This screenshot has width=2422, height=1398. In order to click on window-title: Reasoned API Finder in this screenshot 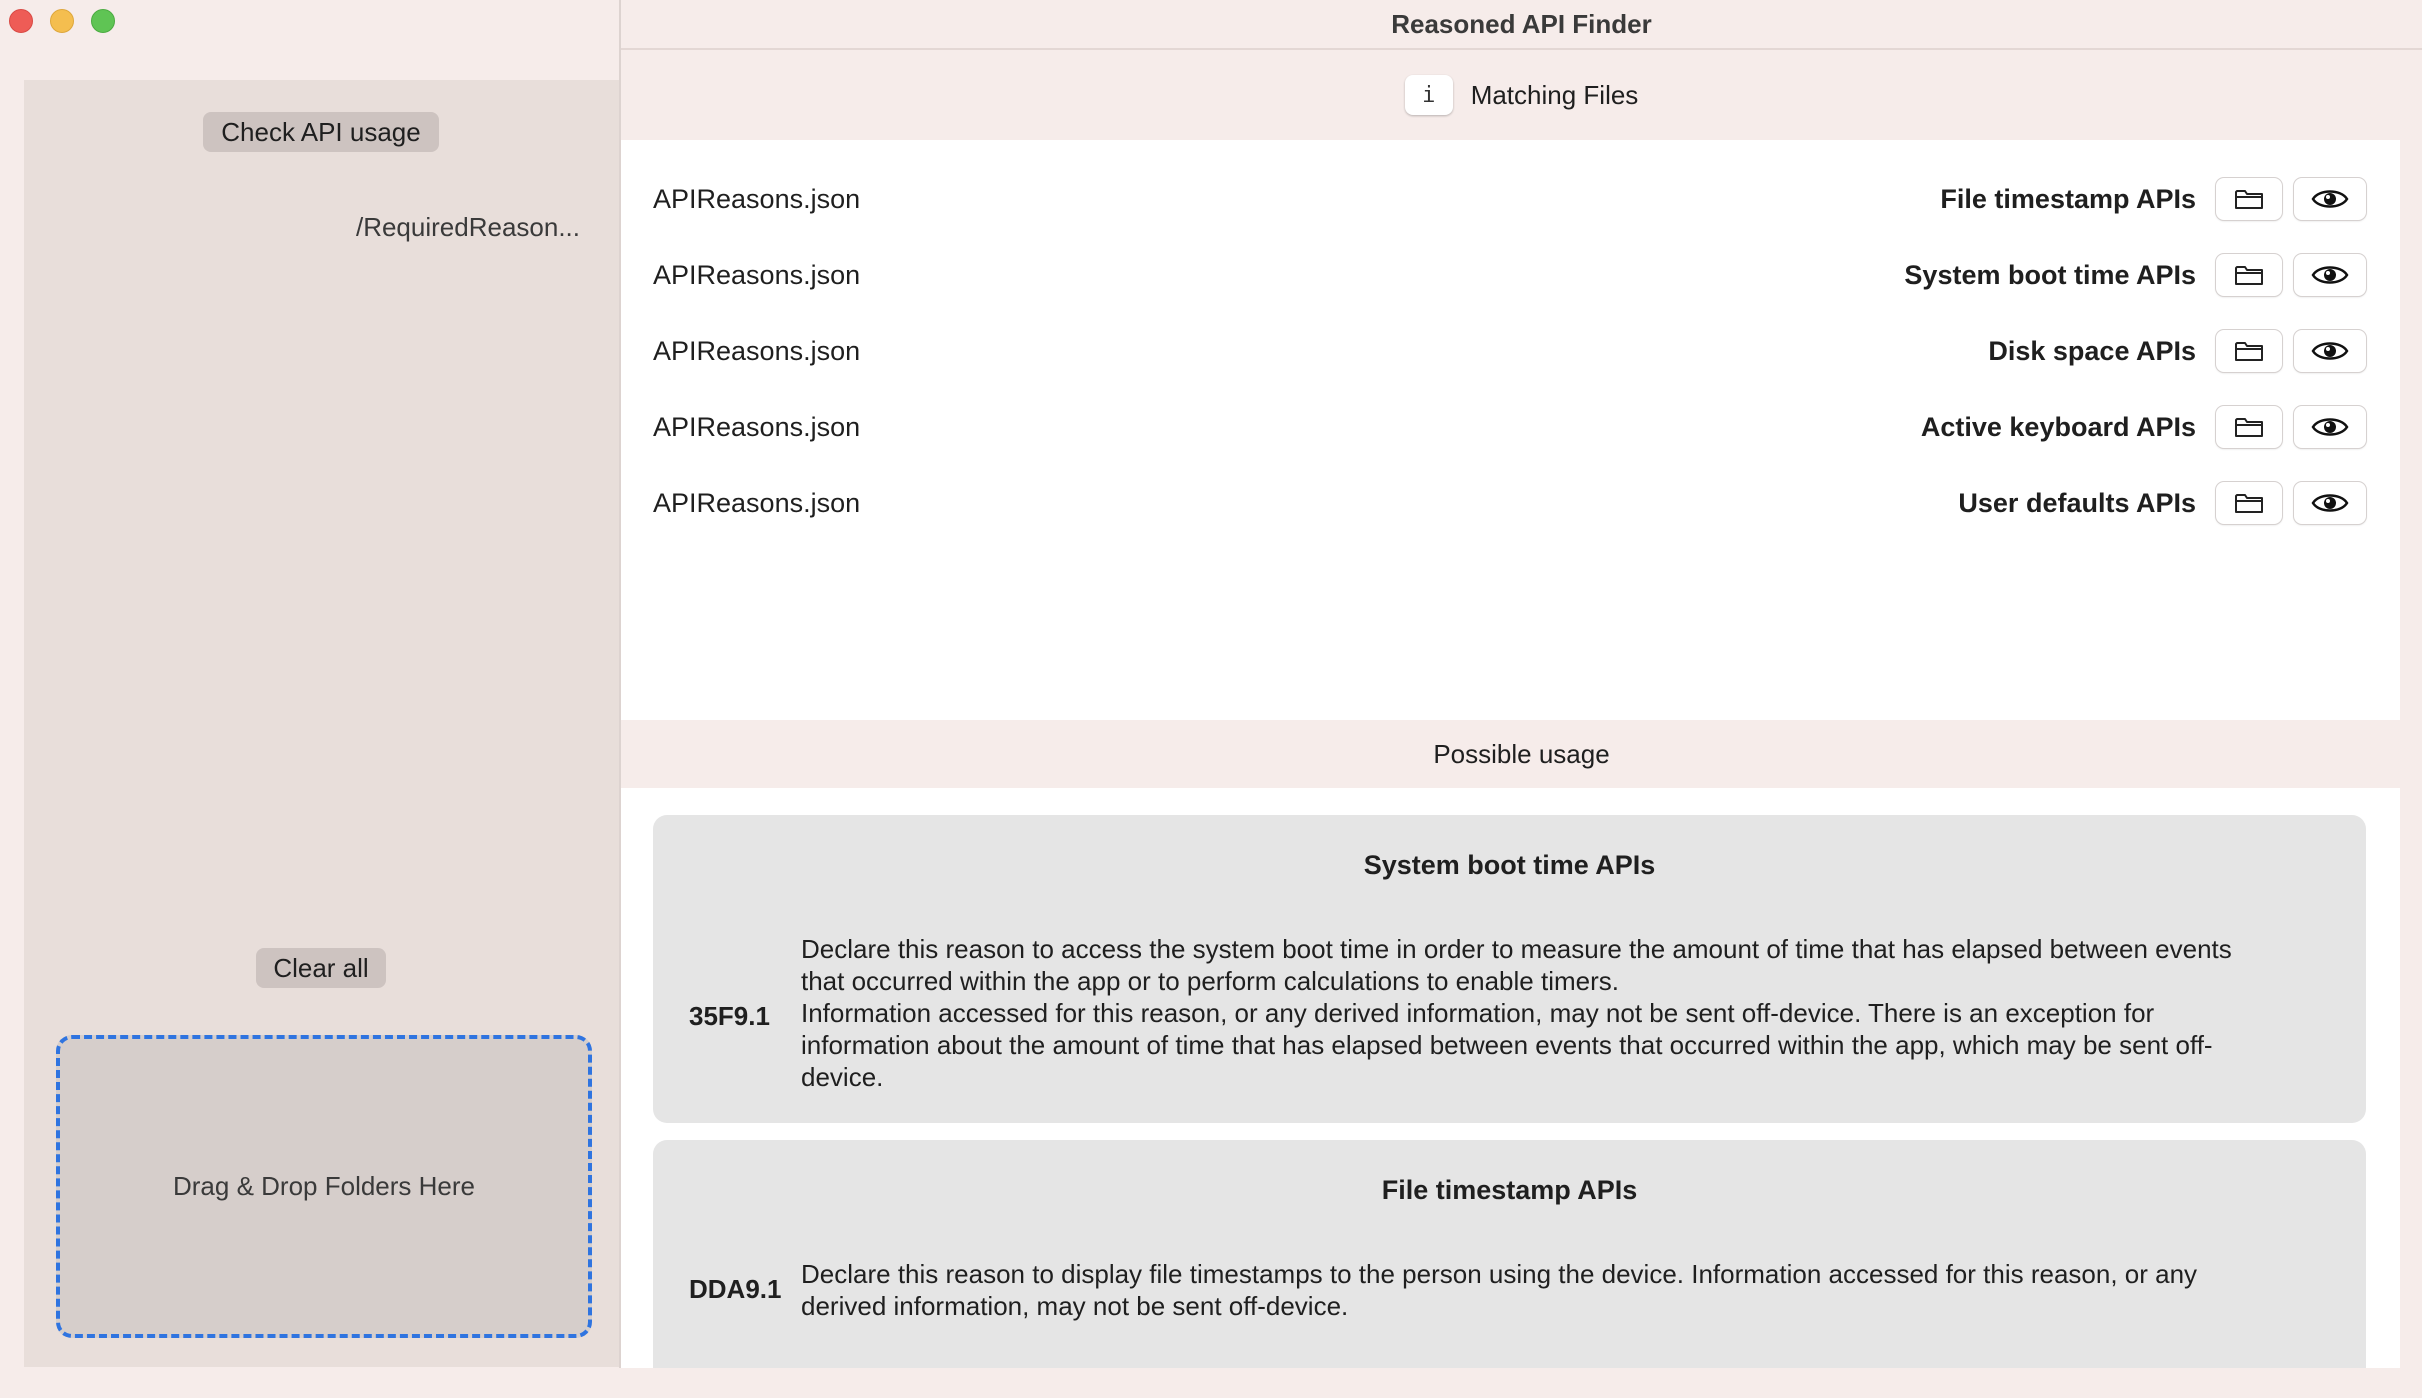, I will do `click(1521, 23)`.